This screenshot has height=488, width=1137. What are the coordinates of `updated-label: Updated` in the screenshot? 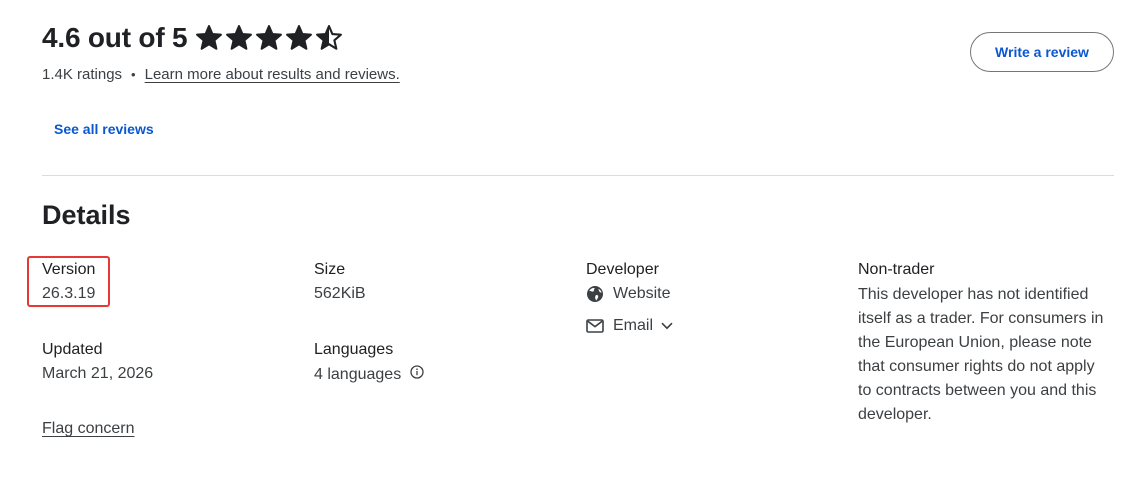 It's located at (72, 349).